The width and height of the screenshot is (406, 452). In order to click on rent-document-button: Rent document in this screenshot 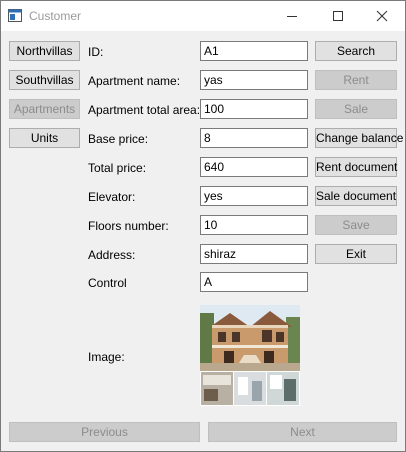, I will do `click(356, 167)`.